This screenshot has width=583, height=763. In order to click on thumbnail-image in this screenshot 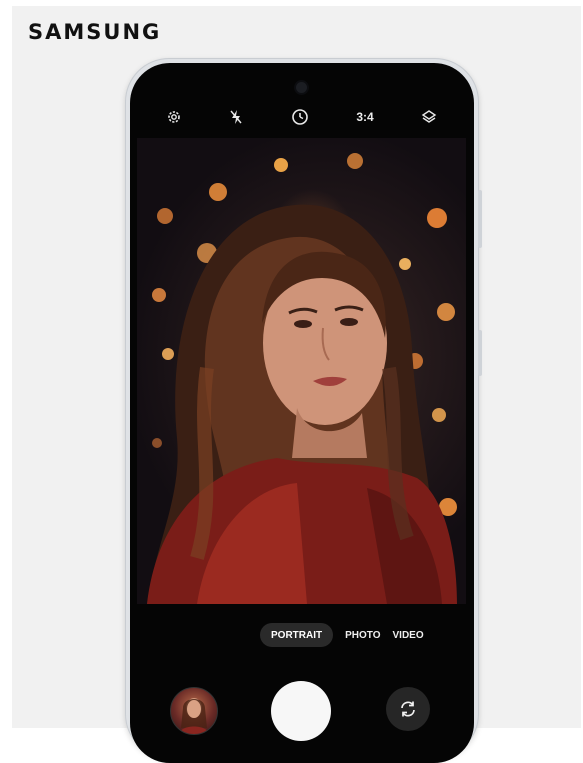, I will do `click(194, 716)`.